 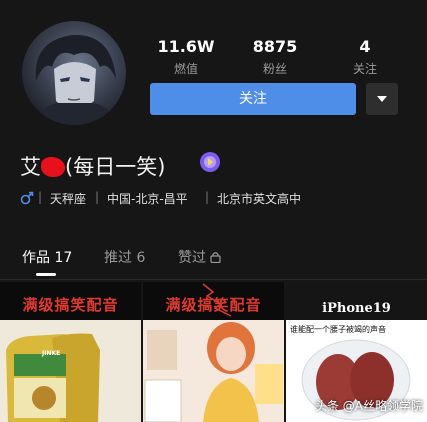 I want to click on stat-heat-label: 燃值, so click(x=185, y=69).